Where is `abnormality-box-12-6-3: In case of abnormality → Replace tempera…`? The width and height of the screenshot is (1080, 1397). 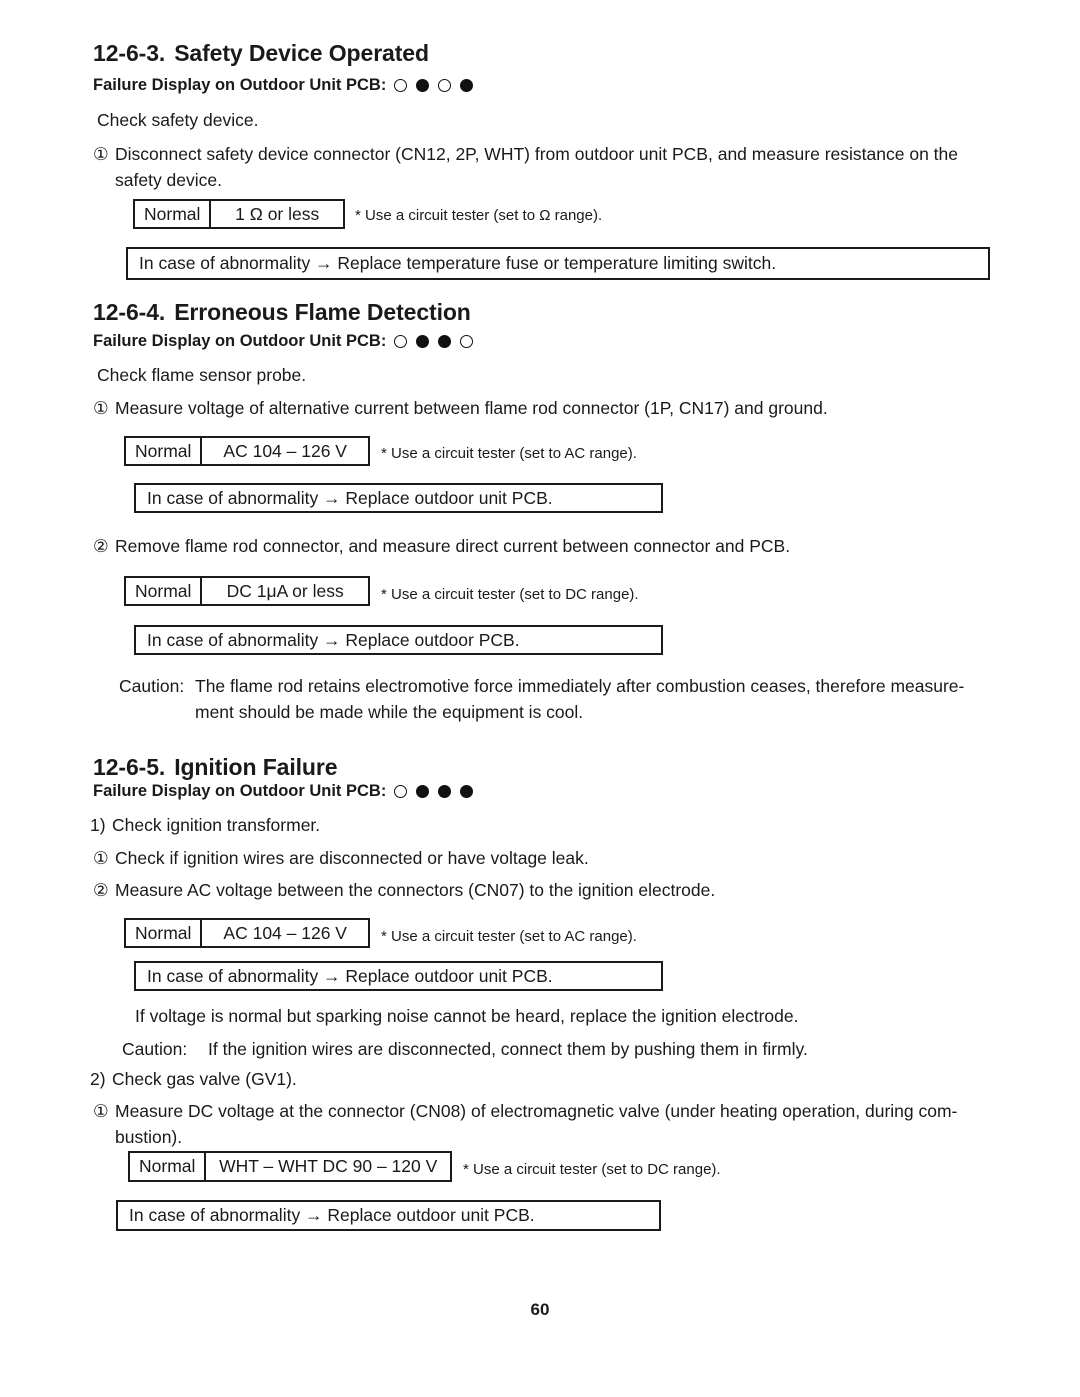
abnormality-box-12-6-3: In case of abnormality → Replace tempera… is located at coordinates (558, 263).